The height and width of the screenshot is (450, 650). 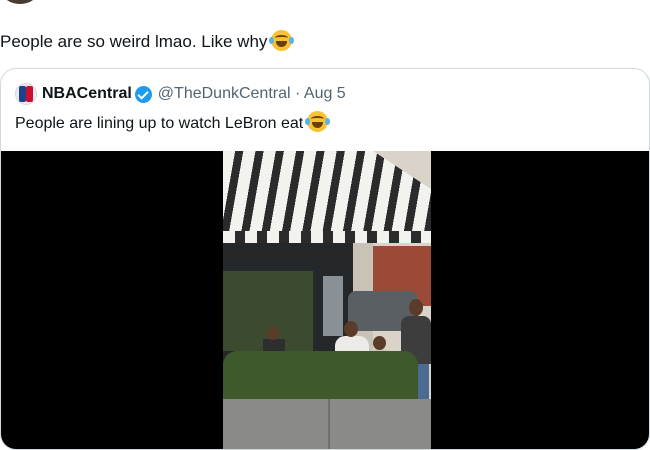 I want to click on diner-head, so click(x=273, y=333).